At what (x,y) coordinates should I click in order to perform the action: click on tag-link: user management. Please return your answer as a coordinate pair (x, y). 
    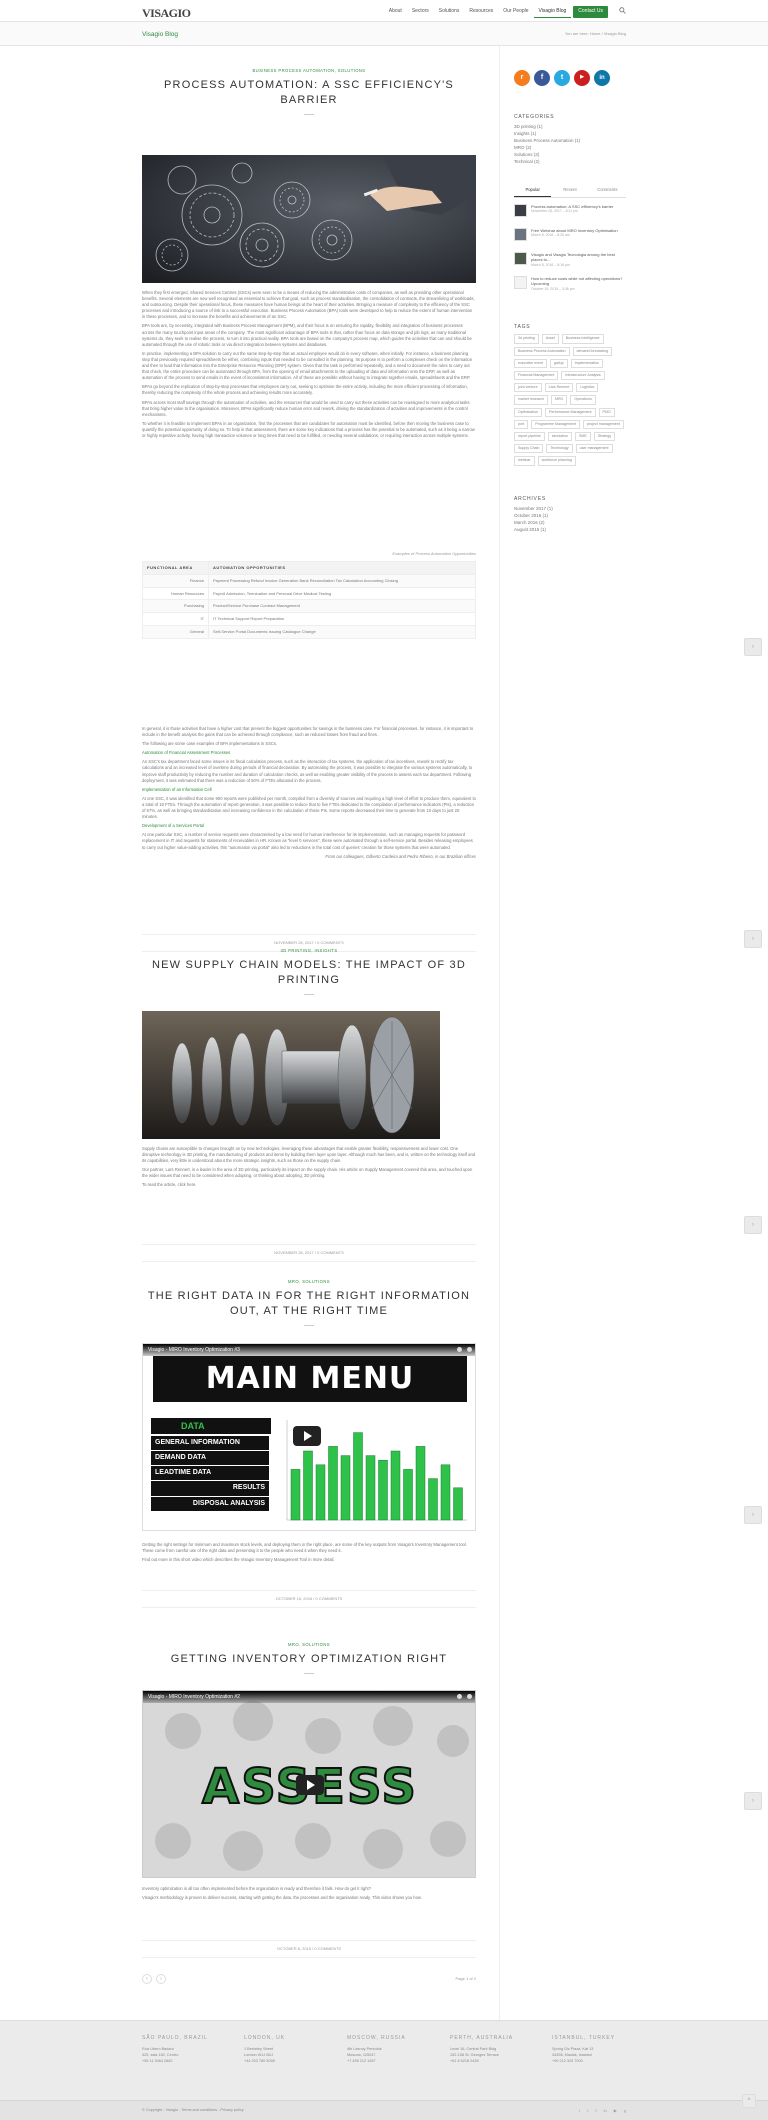
    Looking at the image, I should click on (594, 449).